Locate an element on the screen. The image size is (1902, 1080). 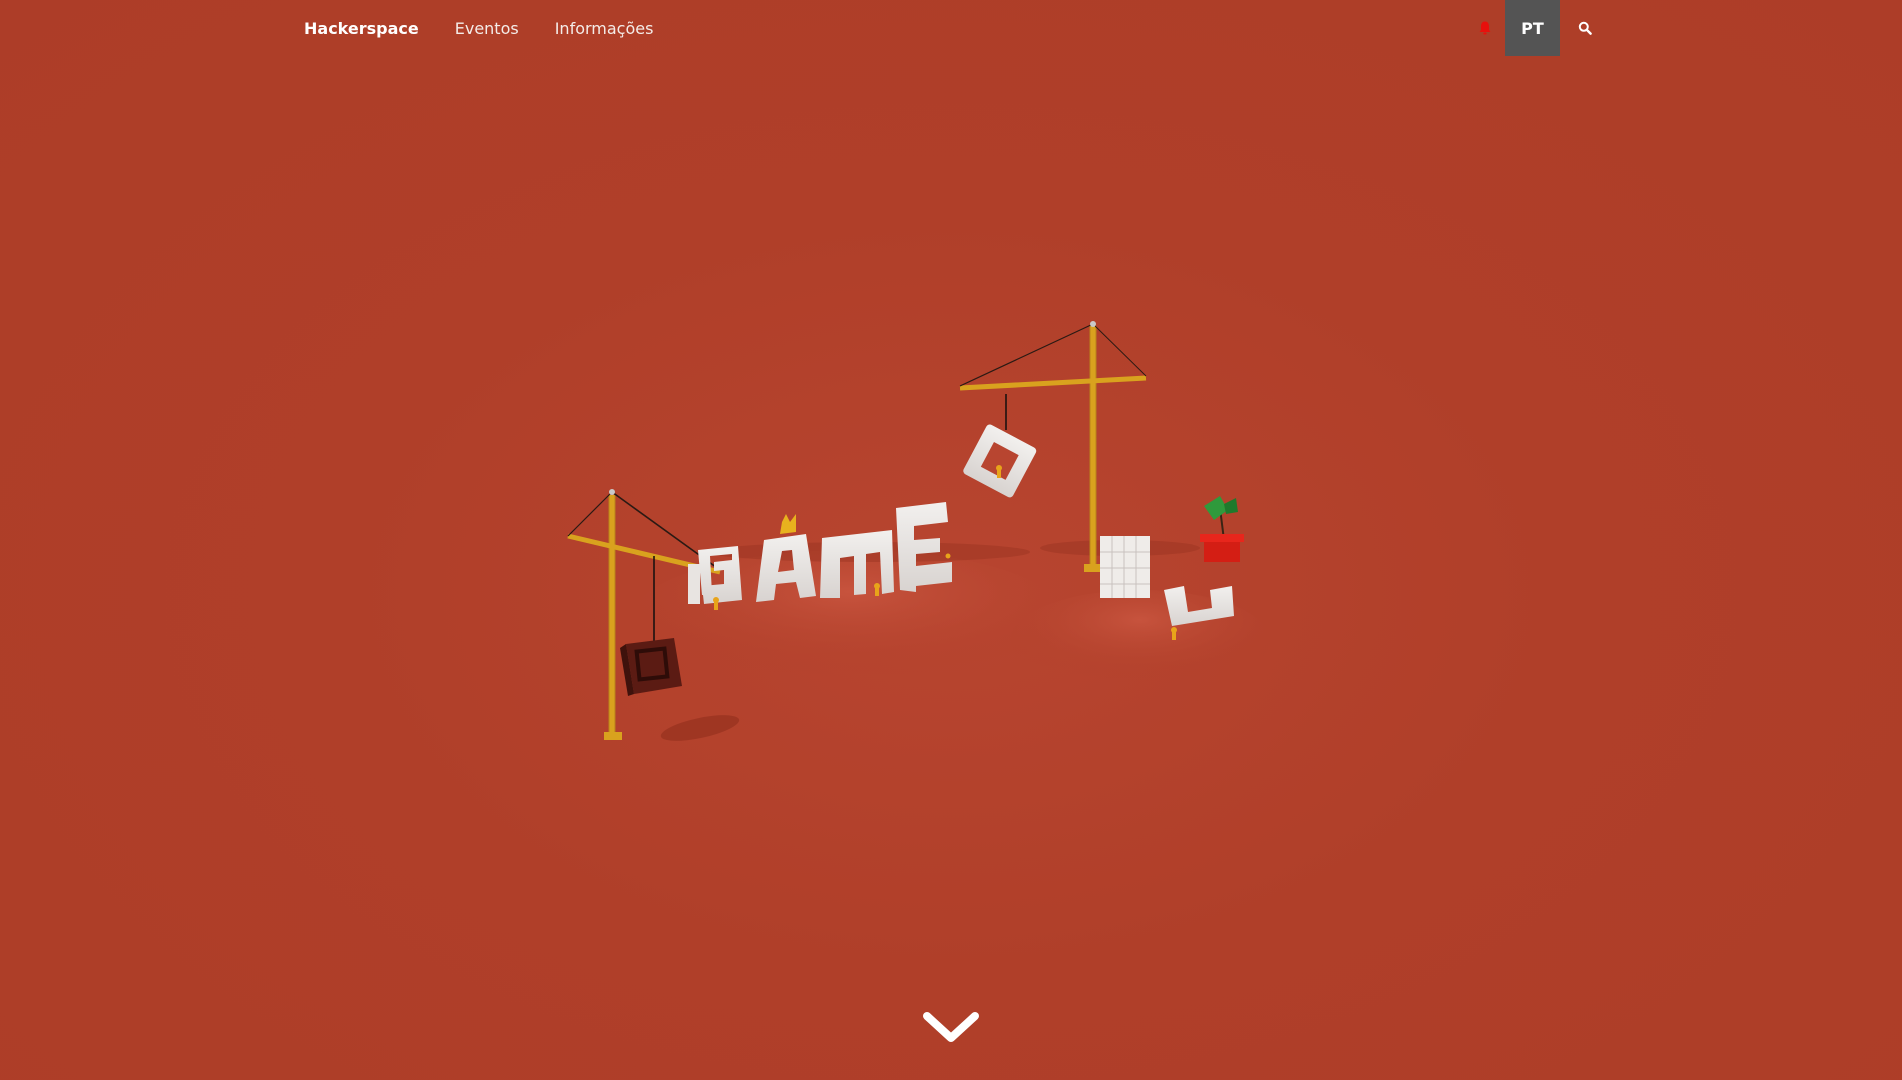
scroll-down-button is located at coordinates (951, 1028).